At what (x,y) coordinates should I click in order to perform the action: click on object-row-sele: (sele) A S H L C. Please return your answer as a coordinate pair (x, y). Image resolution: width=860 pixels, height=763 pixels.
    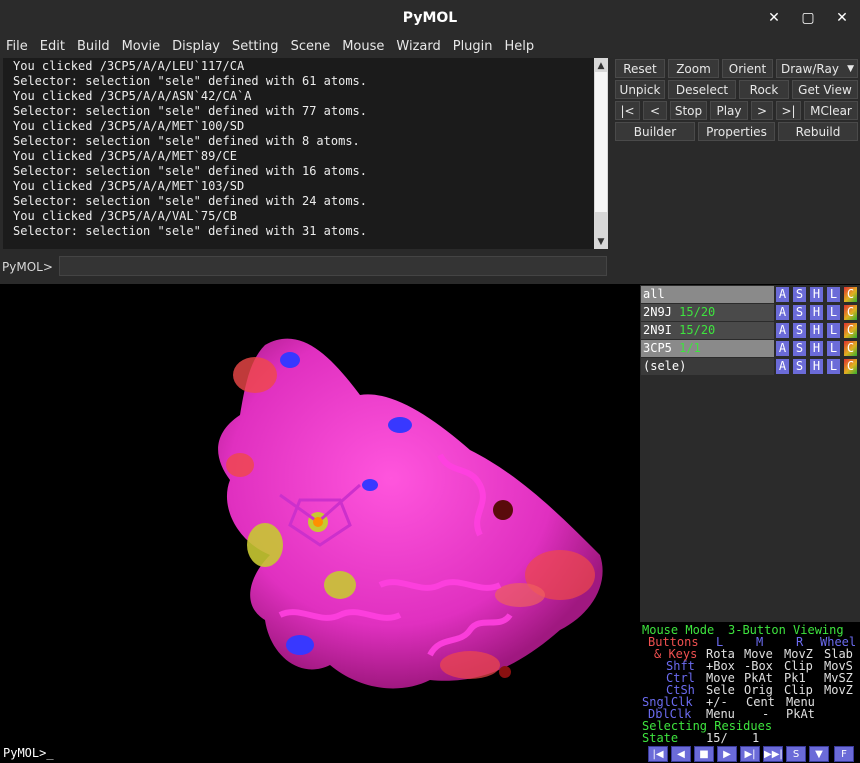
    Looking at the image, I should click on (750, 366).